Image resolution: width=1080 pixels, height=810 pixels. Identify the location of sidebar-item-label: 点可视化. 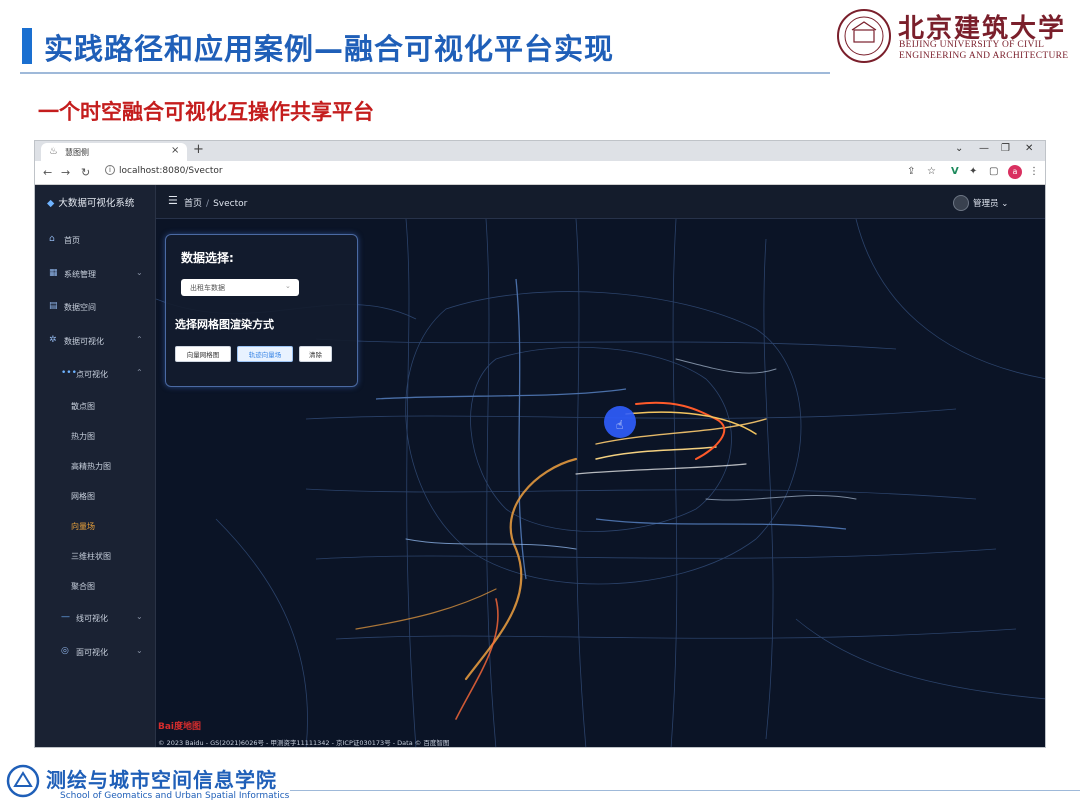
(92, 374).